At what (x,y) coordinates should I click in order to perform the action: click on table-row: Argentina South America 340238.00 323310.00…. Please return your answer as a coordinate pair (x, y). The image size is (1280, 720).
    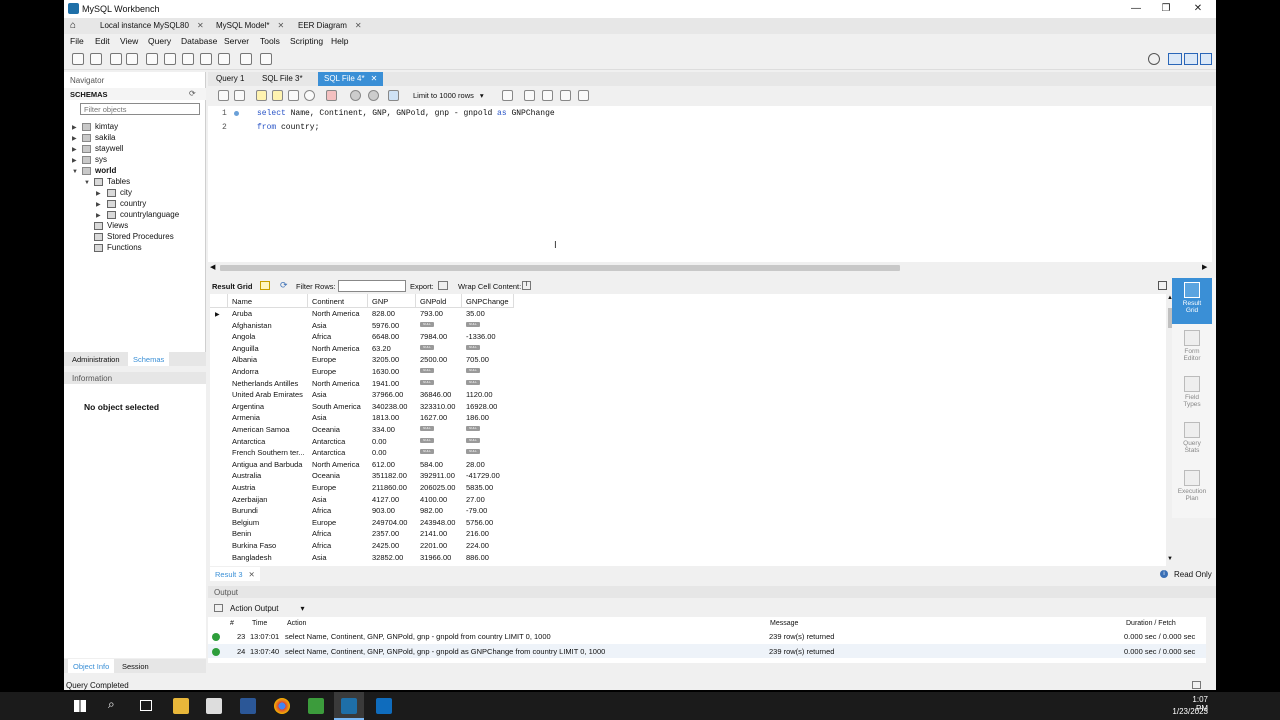
    Looking at the image, I should click on (361, 408).